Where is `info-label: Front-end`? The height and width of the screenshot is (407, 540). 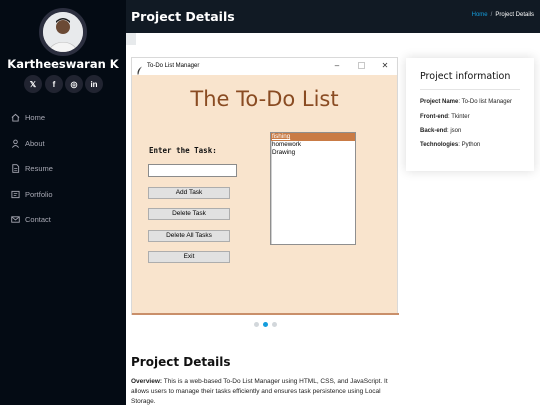 info-label: Front-end is located at coordinates (434, 117).